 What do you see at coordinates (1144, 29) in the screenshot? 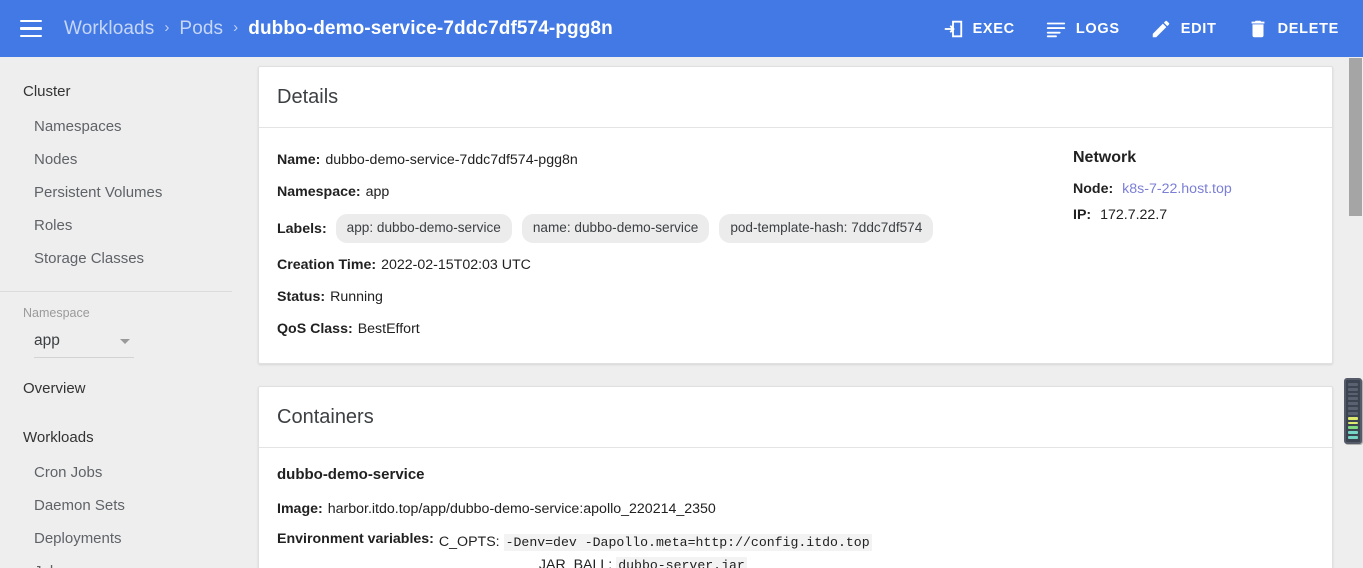
I see `header-actions: EXEC LOGS EDIT DELETE` at bounding box center [1144, 29].